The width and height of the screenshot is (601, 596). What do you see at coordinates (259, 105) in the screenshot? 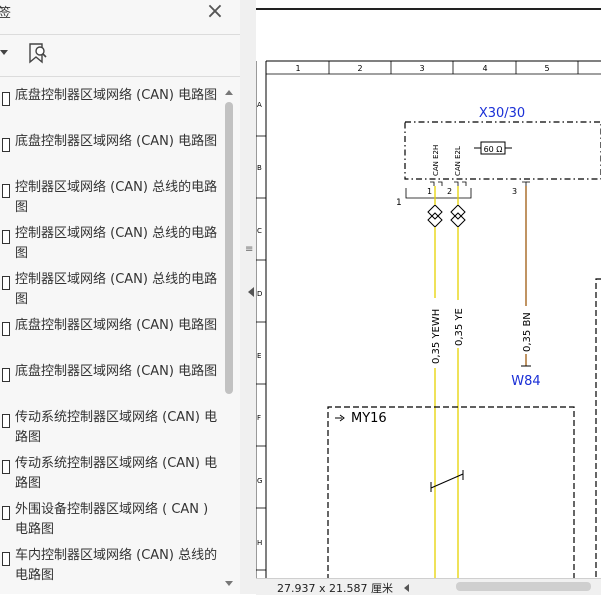
I see `row-label: A` at bounding box center [259, 105].